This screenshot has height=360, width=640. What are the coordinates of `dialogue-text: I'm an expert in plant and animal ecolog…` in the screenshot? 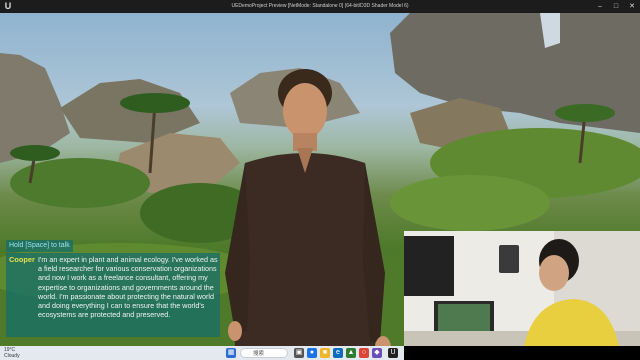 It's located at (128, 287).